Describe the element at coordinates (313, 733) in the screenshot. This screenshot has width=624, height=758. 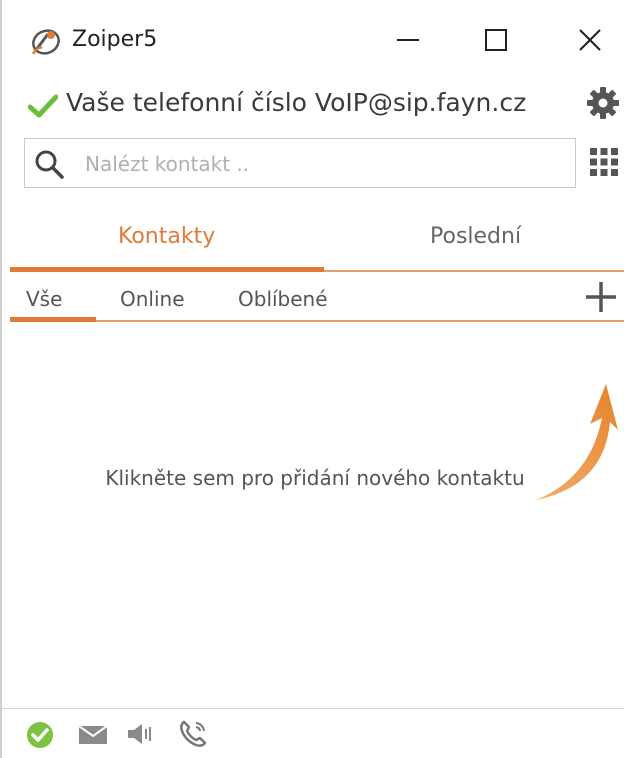
I see `bottom-status-bar` at that location.